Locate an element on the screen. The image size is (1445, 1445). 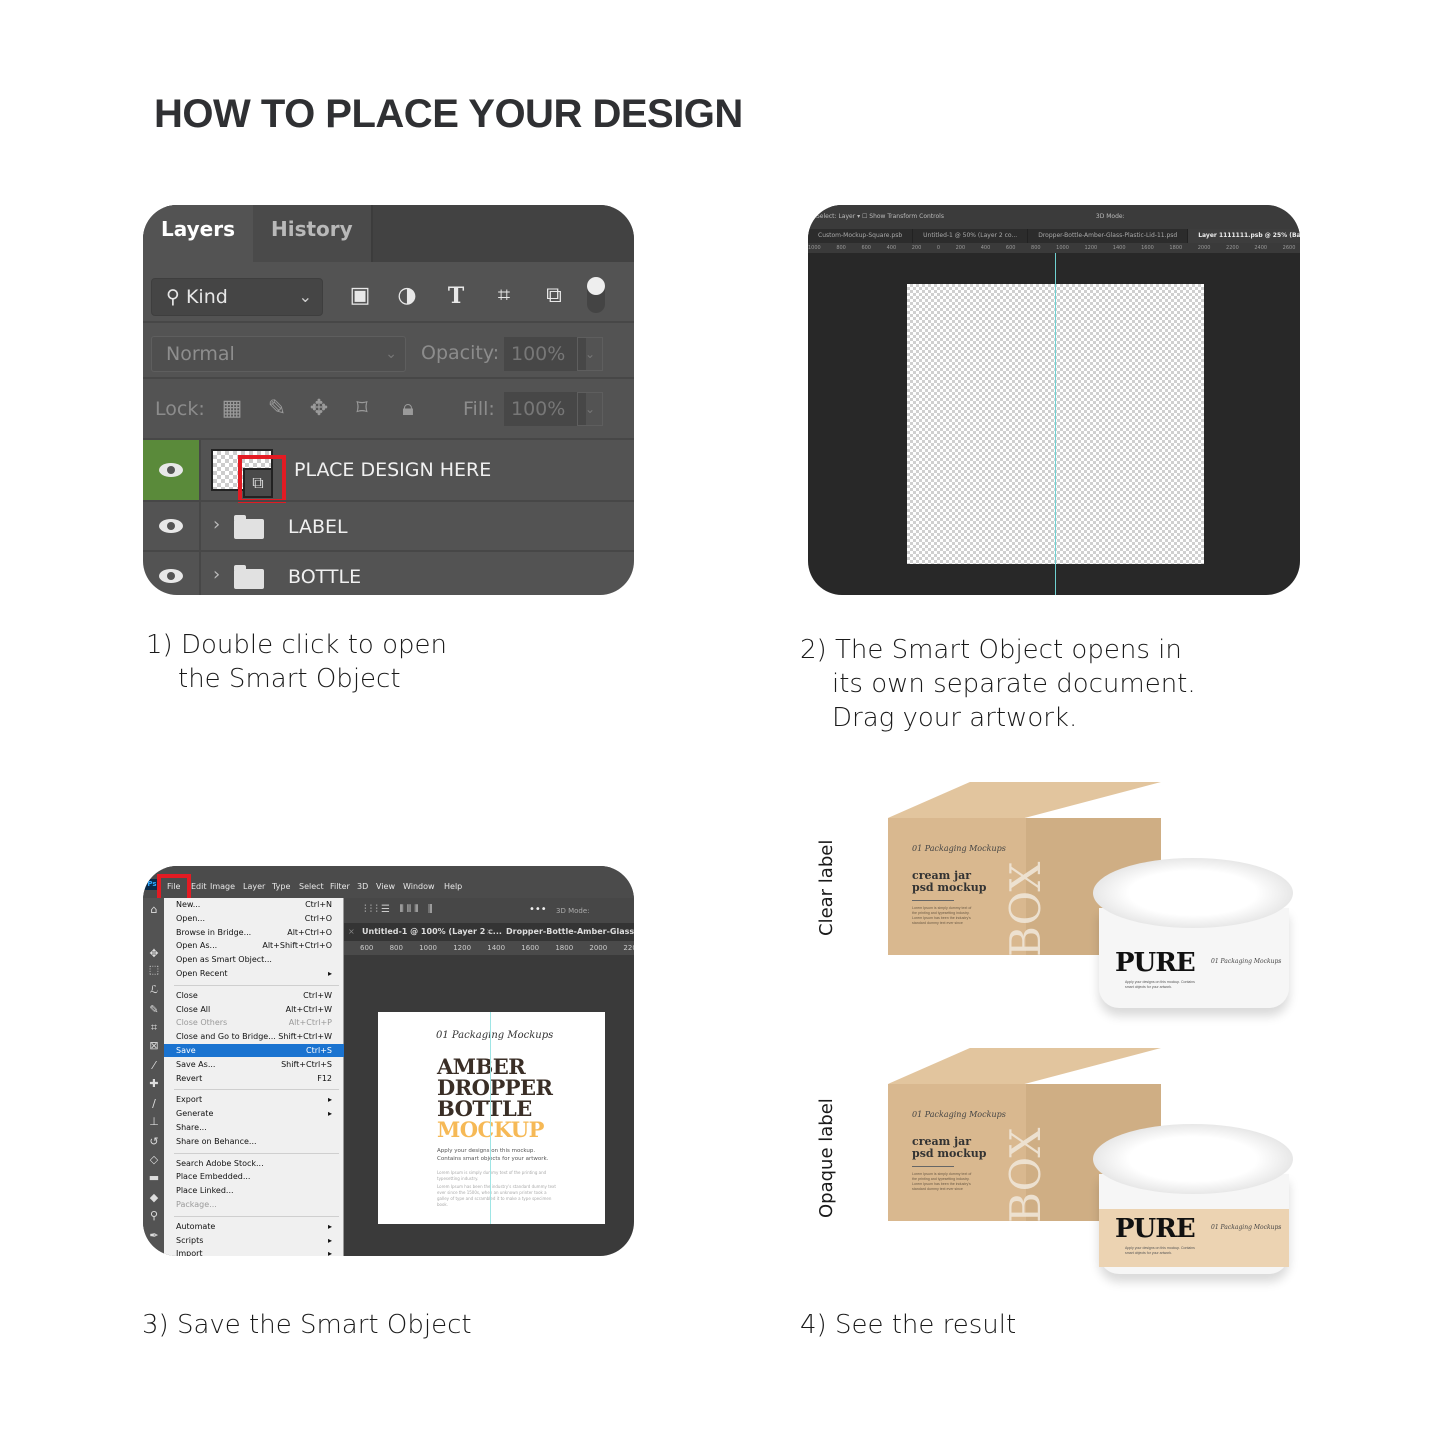
menu-window: Window is located at coordinates (419, 886).